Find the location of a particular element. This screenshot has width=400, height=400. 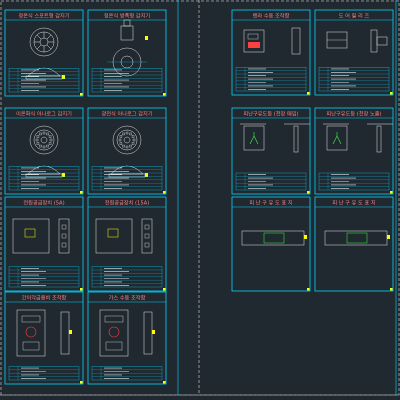

sheet-left-6: 간이각급용비 조작함 is located at coordinates (44, 338).